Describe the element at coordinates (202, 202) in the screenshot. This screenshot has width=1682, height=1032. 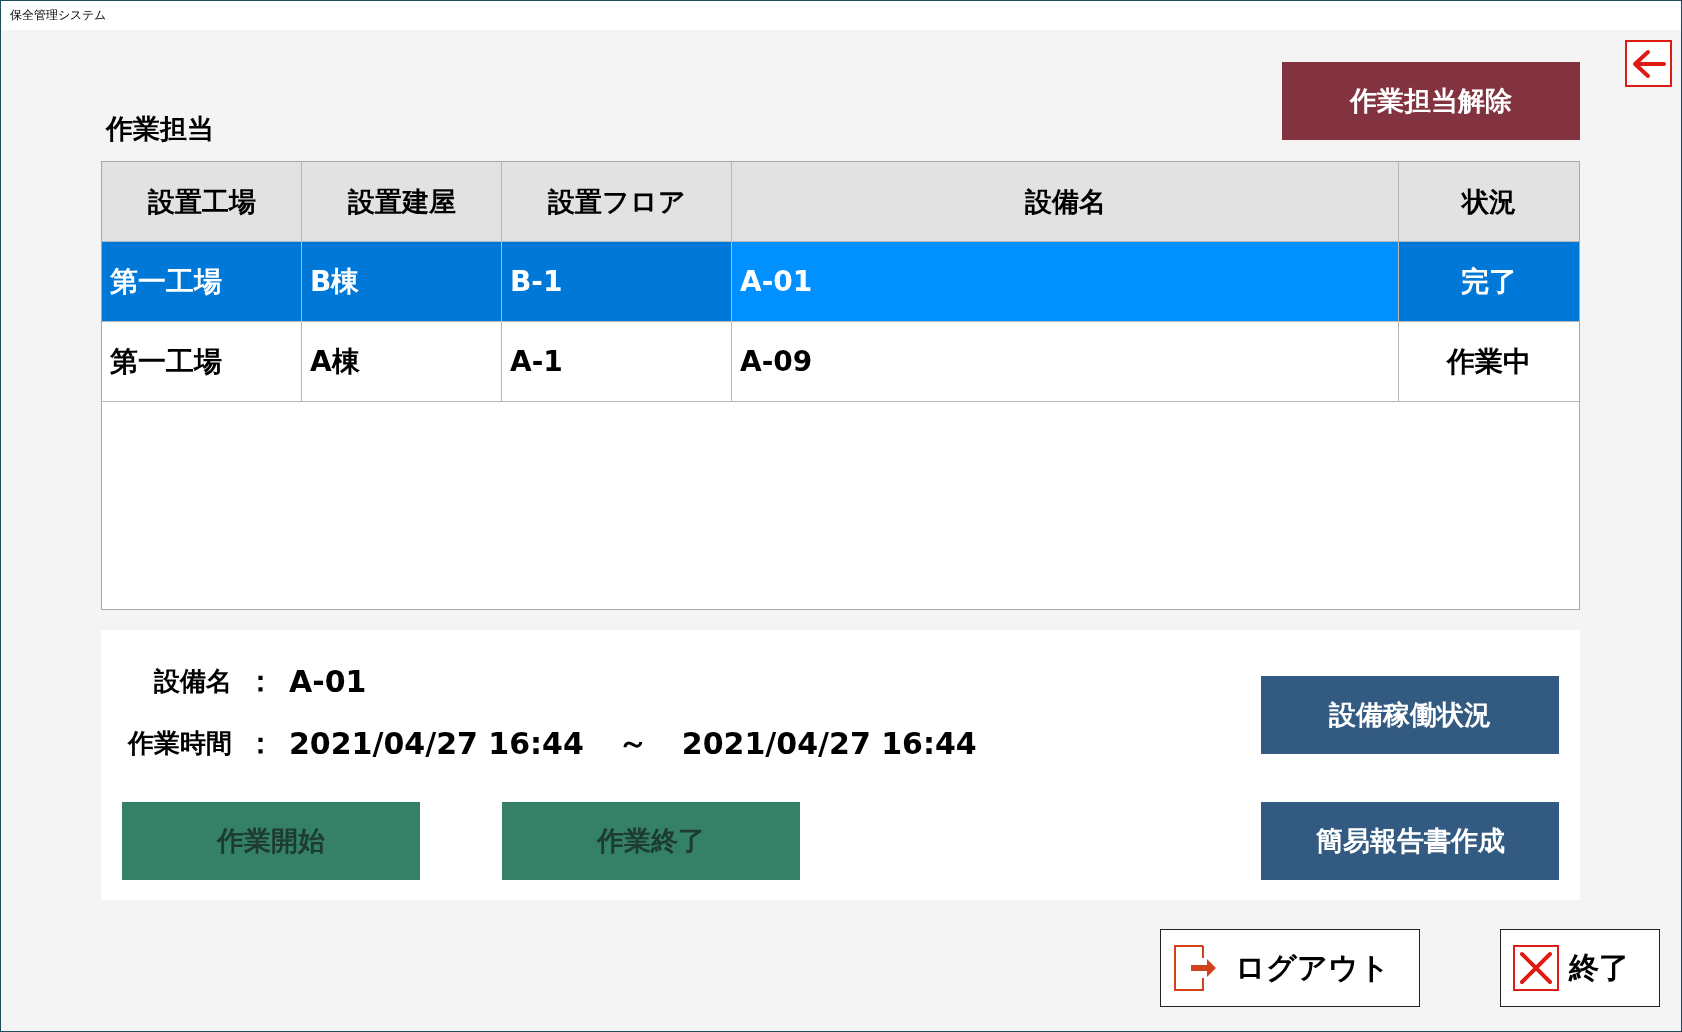
I see `column-header: 設置工場` at that location.